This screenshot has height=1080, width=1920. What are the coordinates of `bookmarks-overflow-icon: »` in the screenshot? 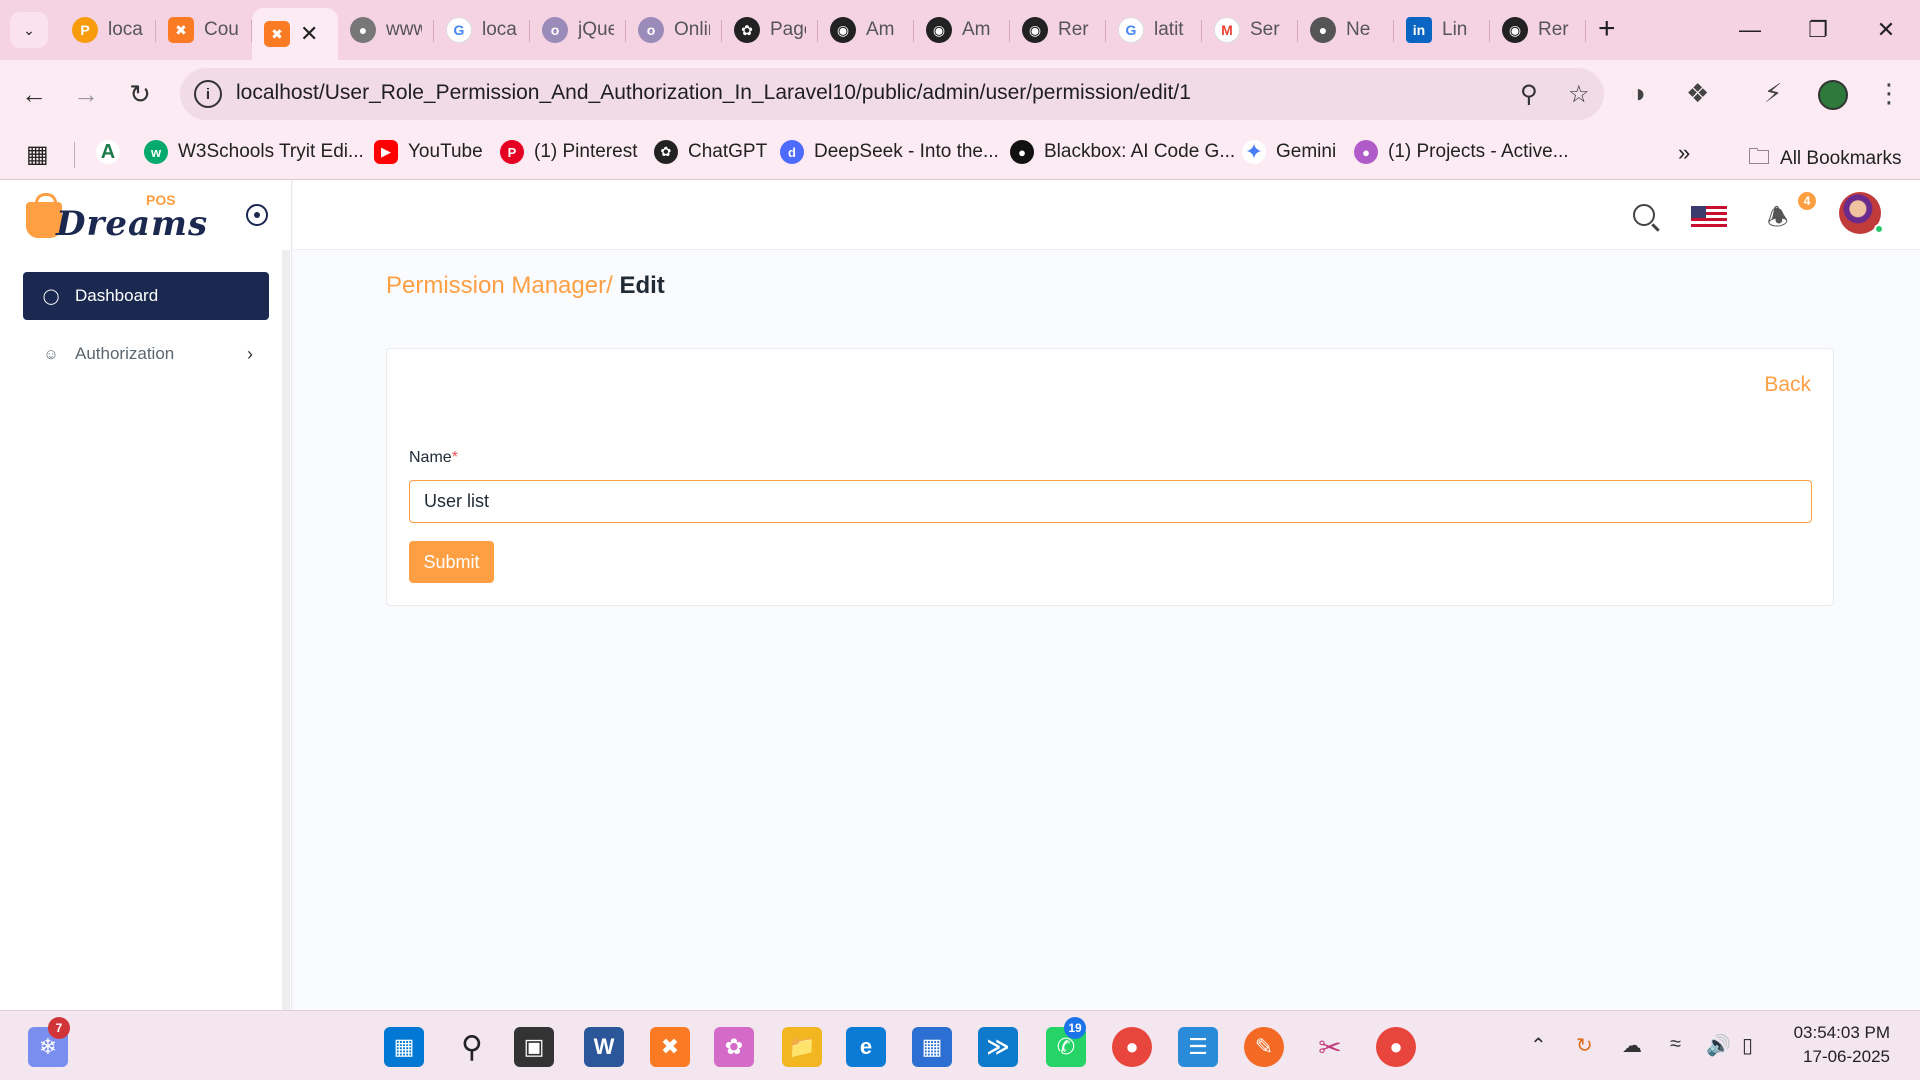 It's located at (1684, 153).